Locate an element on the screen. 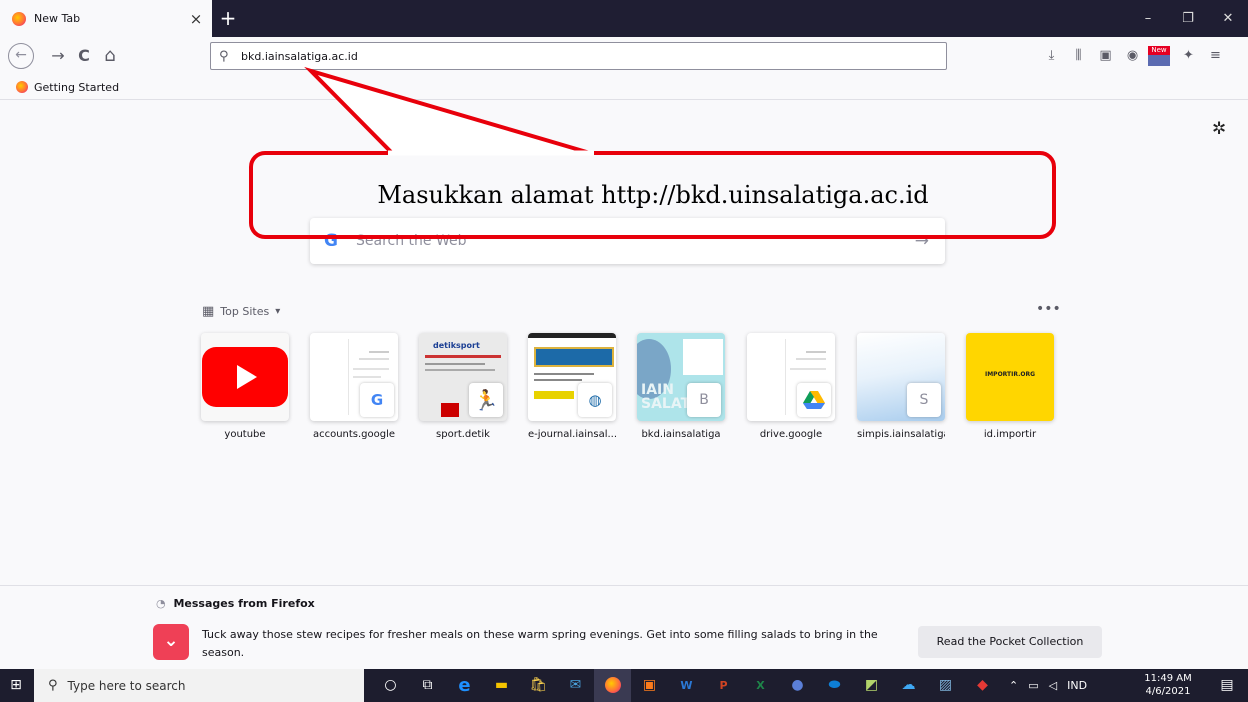 The image size is (1248, 702). pocket-icon: ⌄ is located at coordinates (171, 642).